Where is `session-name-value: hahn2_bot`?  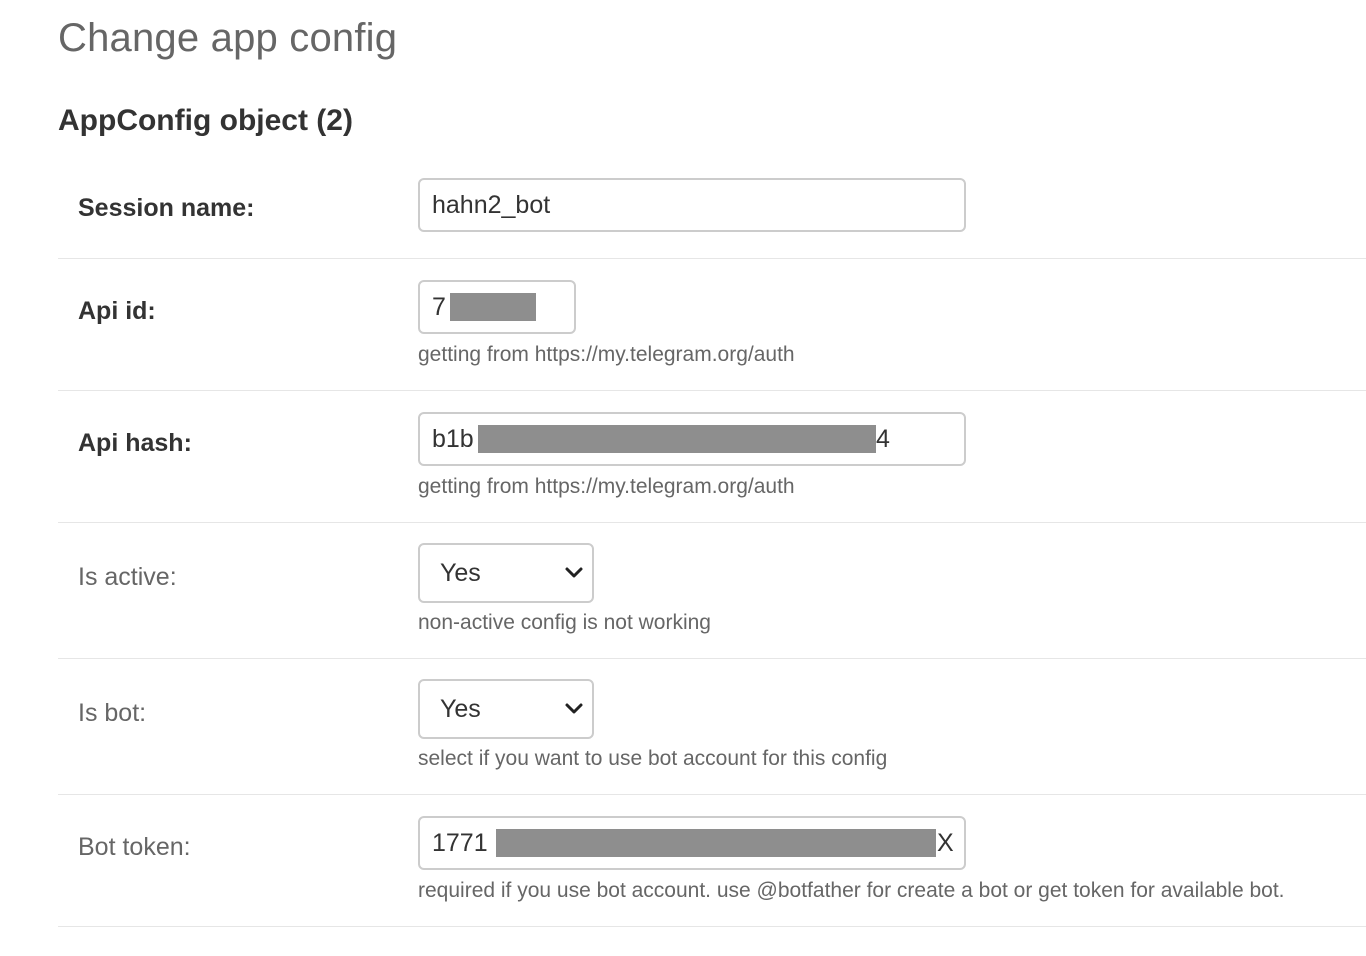 session-name-value: hahn2_bot is located at coordinates (491, 205).